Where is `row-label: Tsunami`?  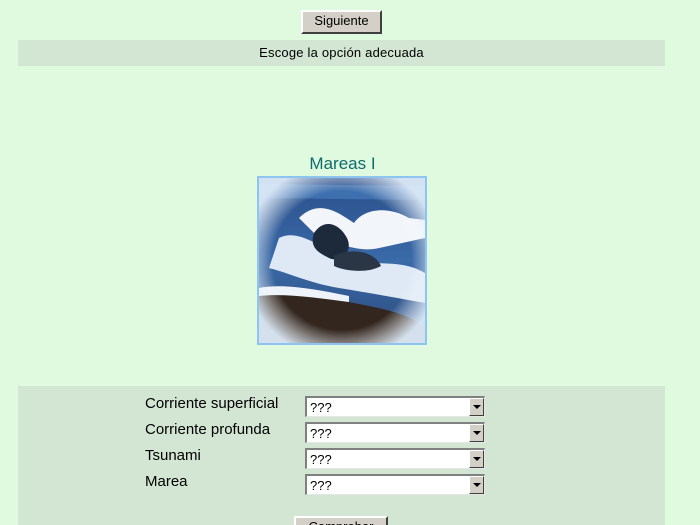 row-label: Tsunami is located at coordinates (173, 455).